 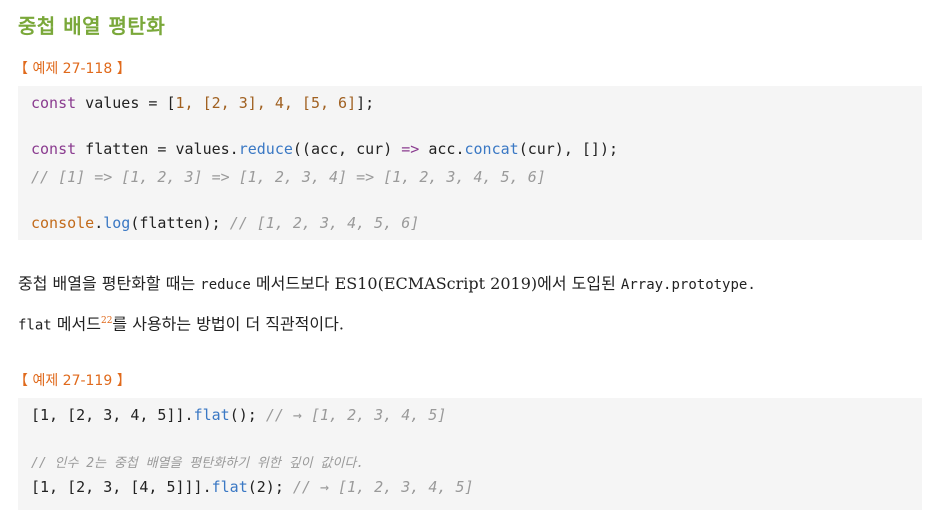 What do you see at coordinates (265, 149) in the screenshot?
I see `method-name: reduce` at bounding box center [265, 149].